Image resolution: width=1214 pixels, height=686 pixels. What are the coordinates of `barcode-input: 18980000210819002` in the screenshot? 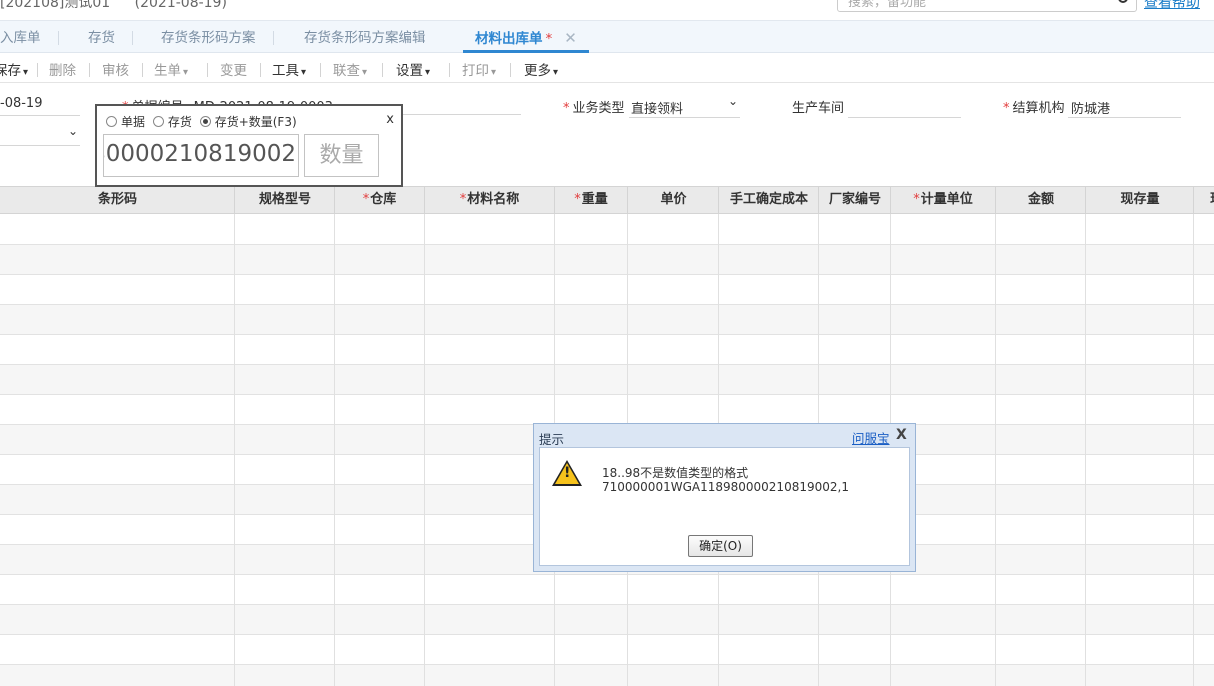 It's located at (201, 155).